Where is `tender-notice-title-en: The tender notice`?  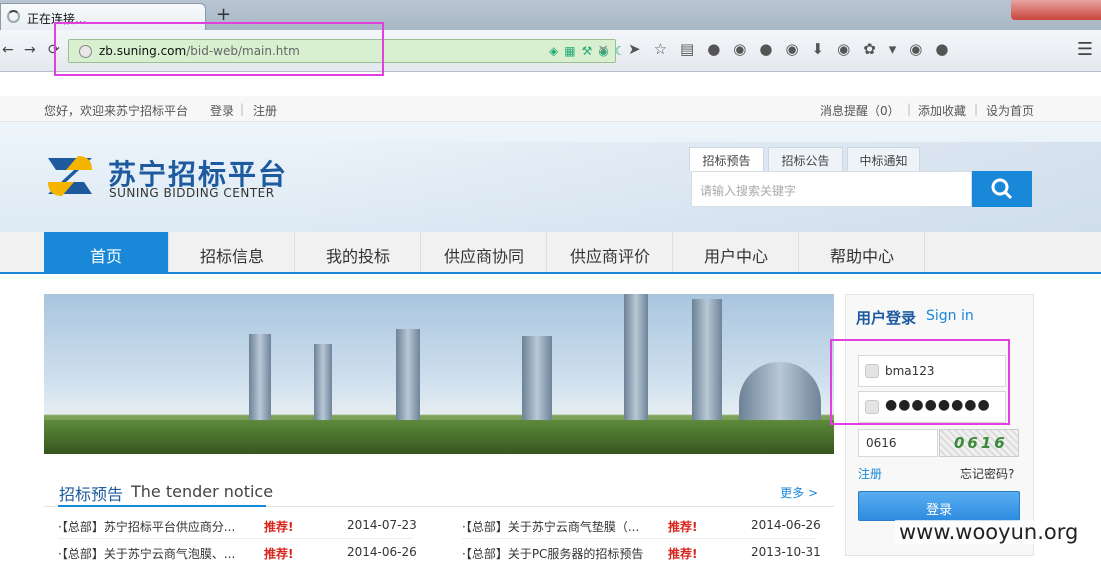
tender-notice-title-en: The tender notice is located at coordinates (202, 491).